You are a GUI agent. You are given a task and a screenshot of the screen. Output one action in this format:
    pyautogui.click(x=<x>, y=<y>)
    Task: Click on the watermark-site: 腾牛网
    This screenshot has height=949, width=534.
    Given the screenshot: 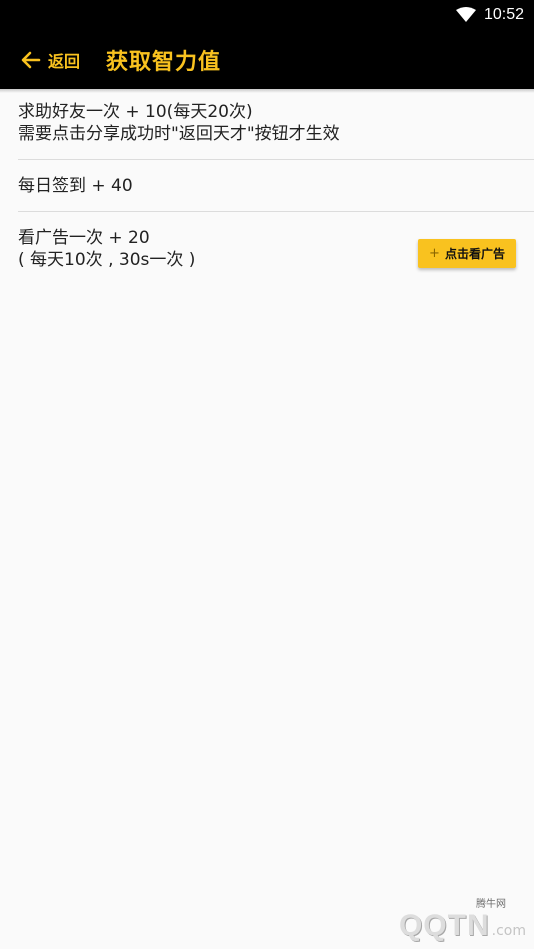 What is the action you would take?
    pyautogui.click(x=491, y=904)
    